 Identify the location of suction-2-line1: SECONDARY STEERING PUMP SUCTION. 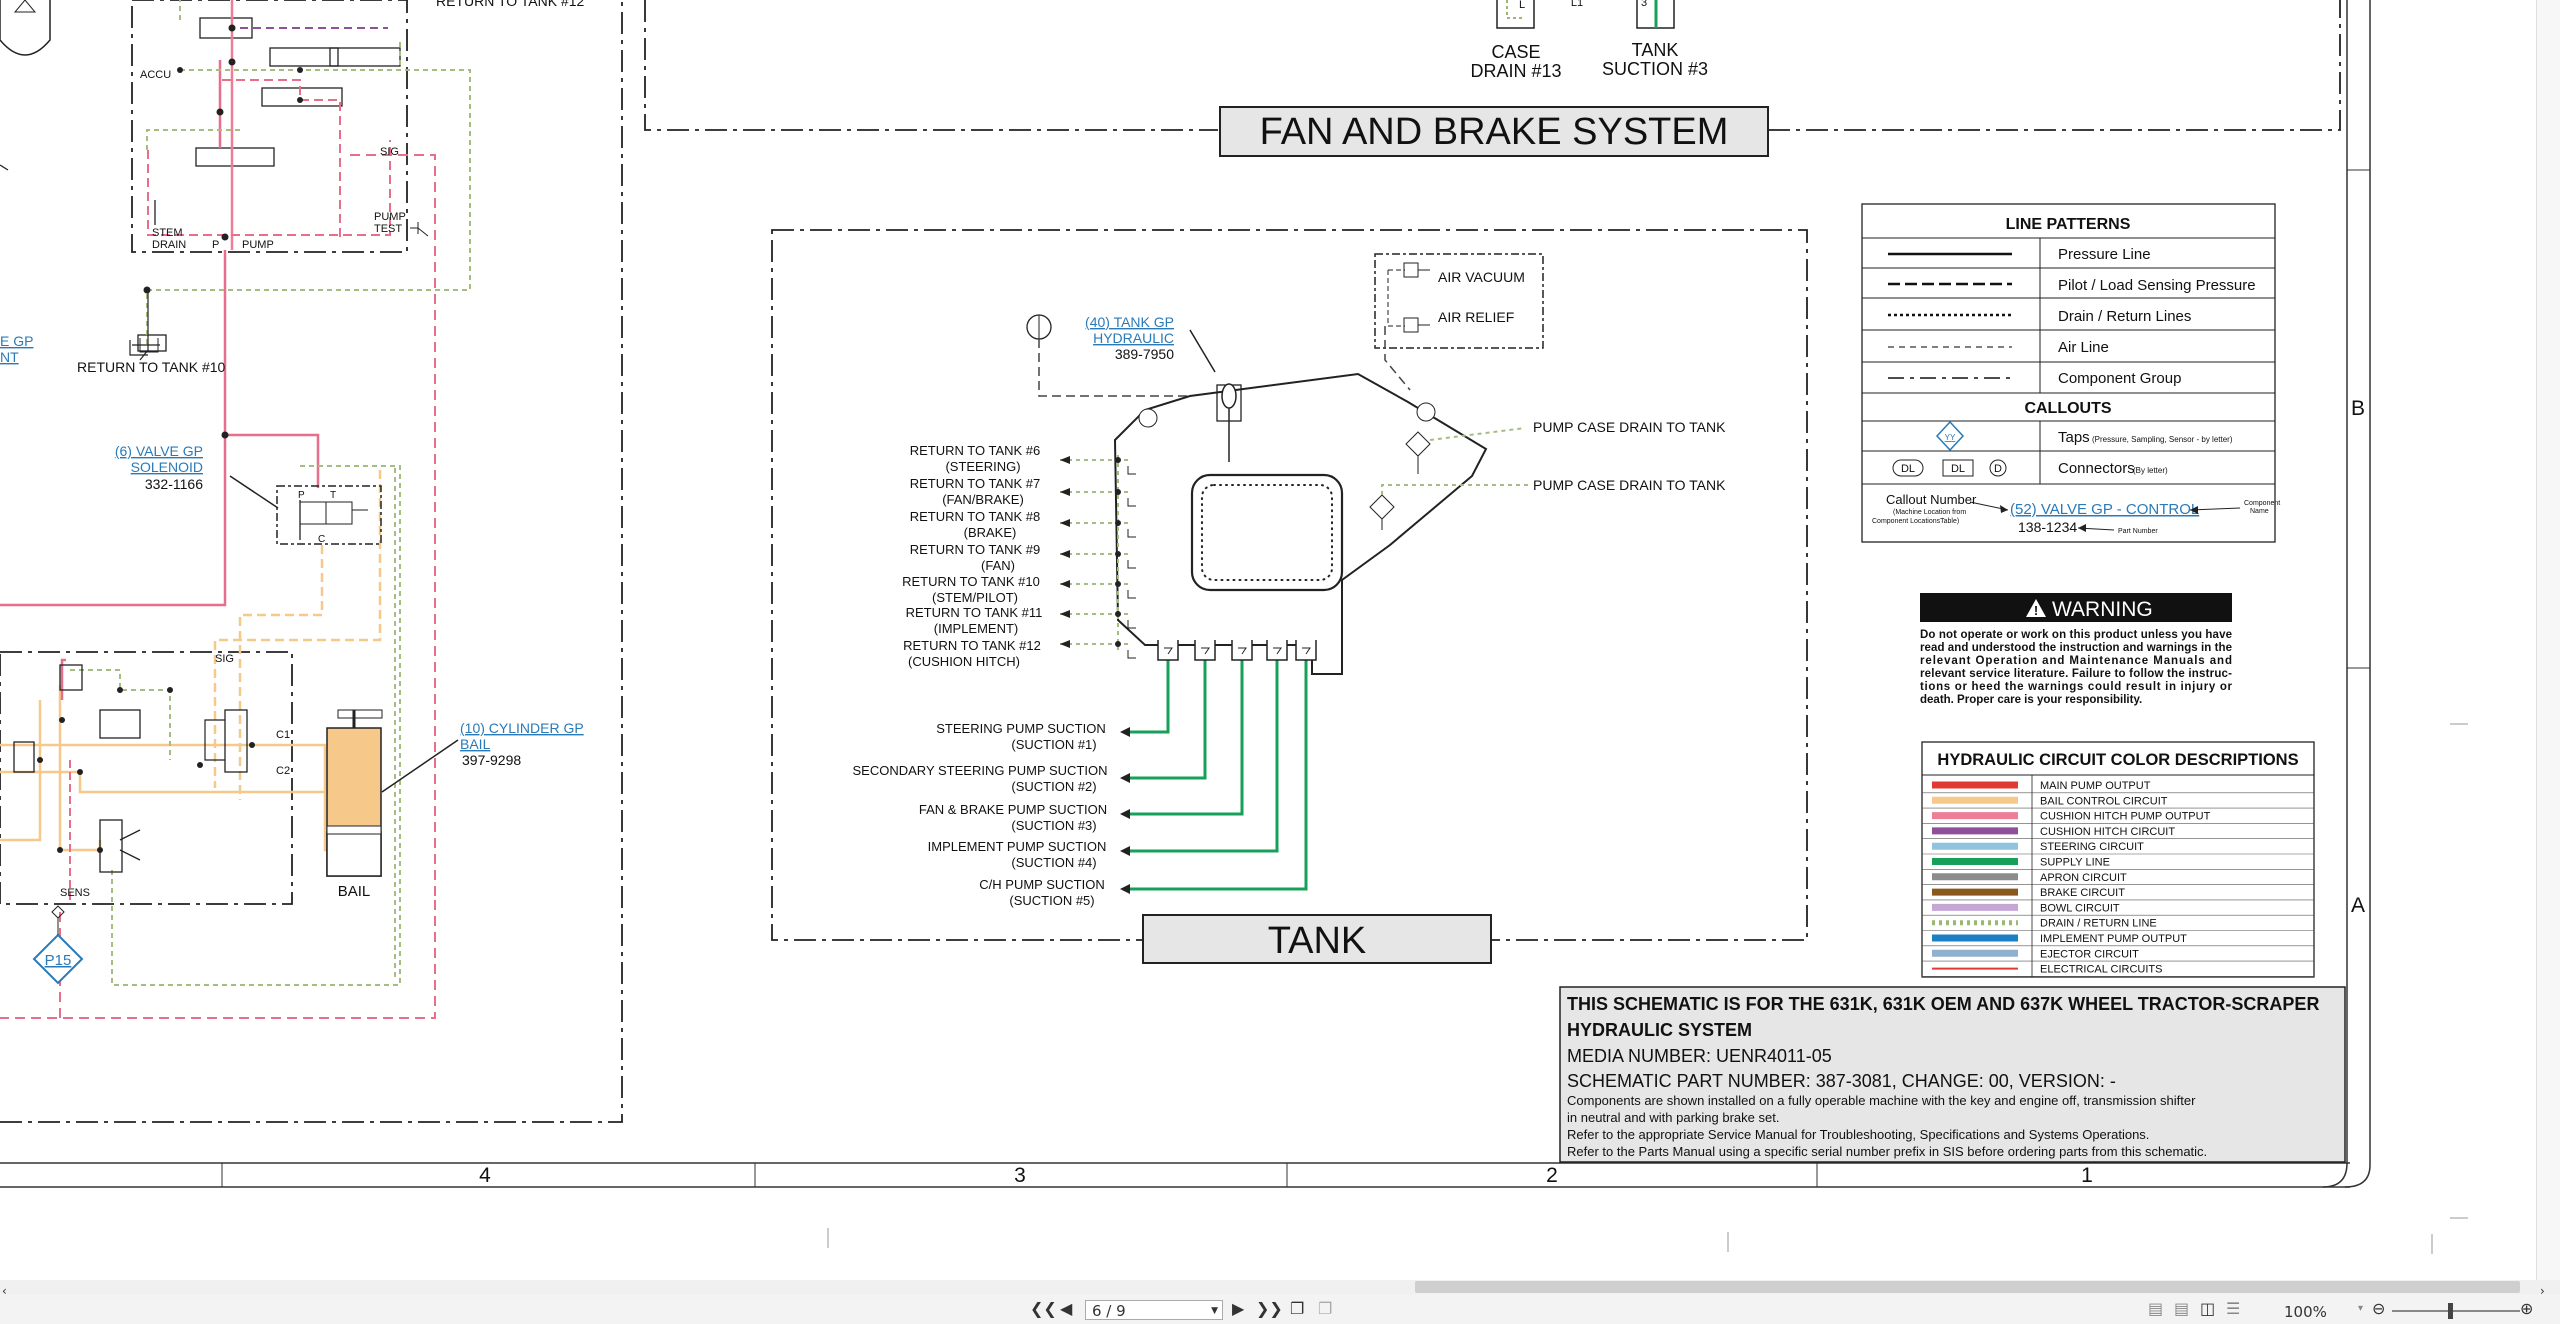
(980, 770).